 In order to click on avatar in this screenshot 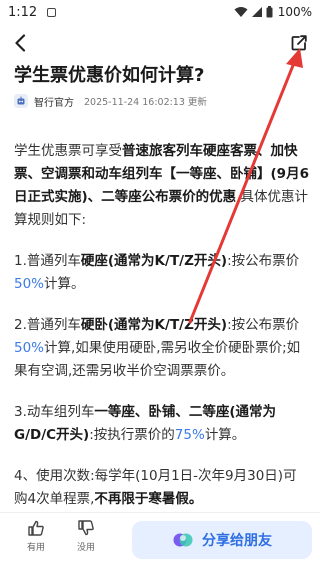, I will do `click(21, 101)`.